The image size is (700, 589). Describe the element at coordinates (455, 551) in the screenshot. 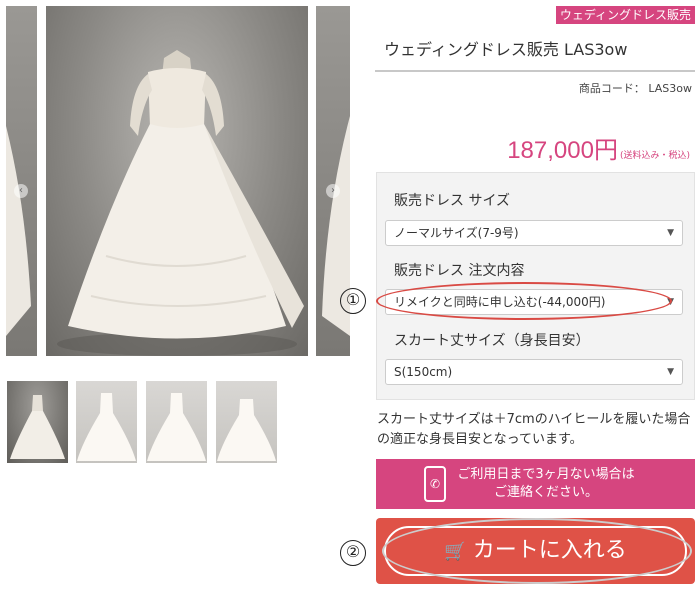

I see `cart-icon: 🛒` at that location.